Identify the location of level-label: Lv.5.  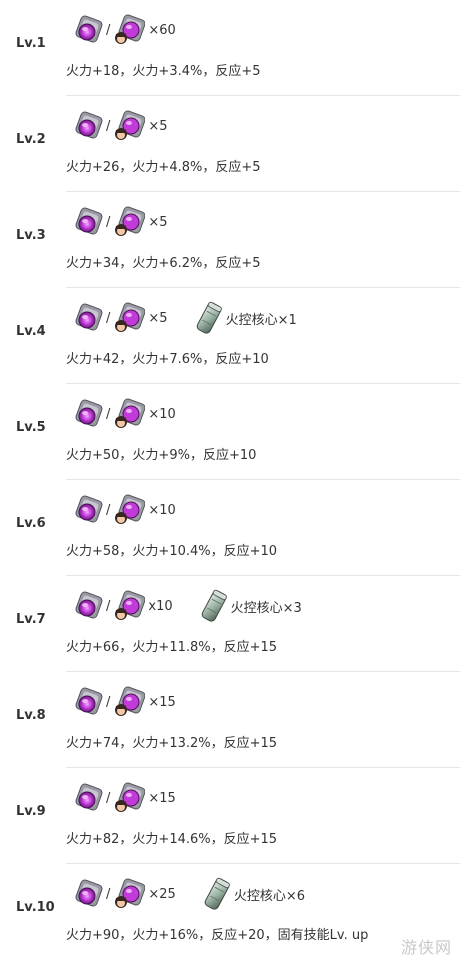
(31, 427).